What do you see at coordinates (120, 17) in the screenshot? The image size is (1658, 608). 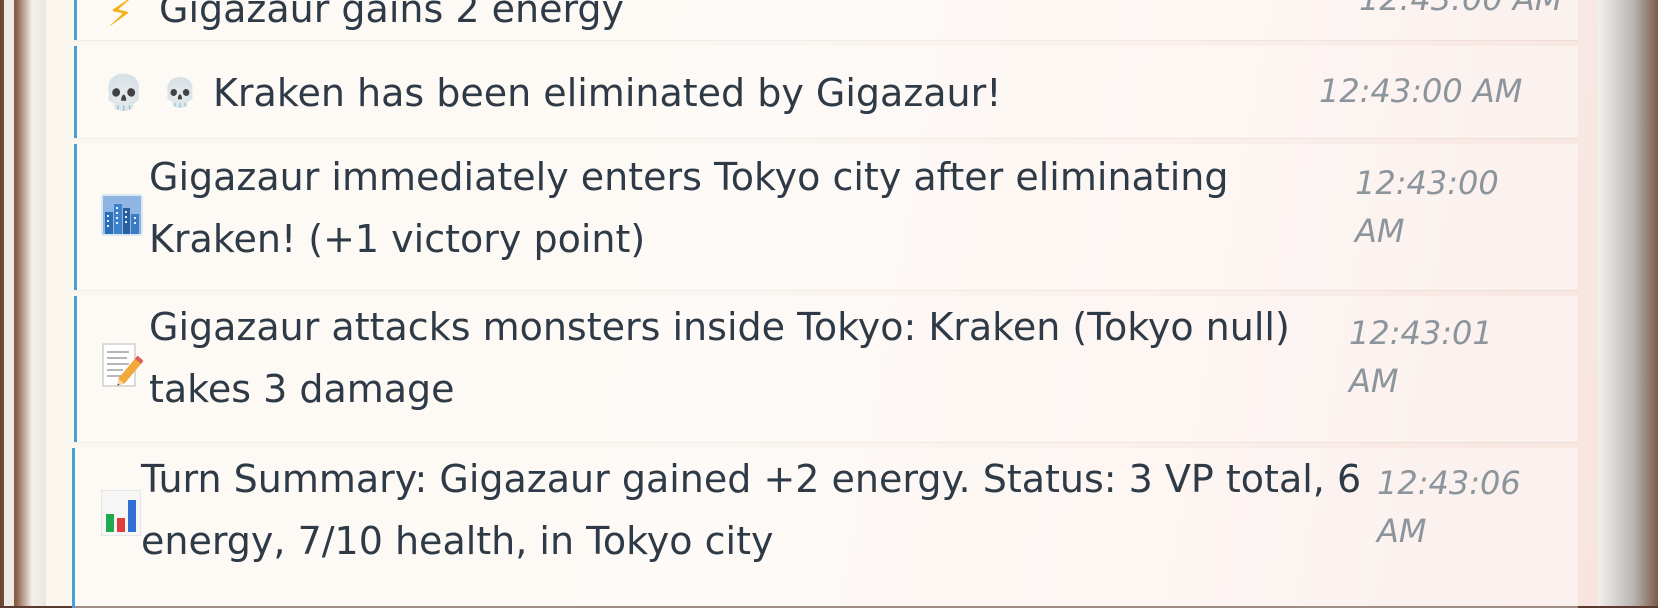 I see `lightning-bolt-icon: ⚡` at bounding box center [120, 17].